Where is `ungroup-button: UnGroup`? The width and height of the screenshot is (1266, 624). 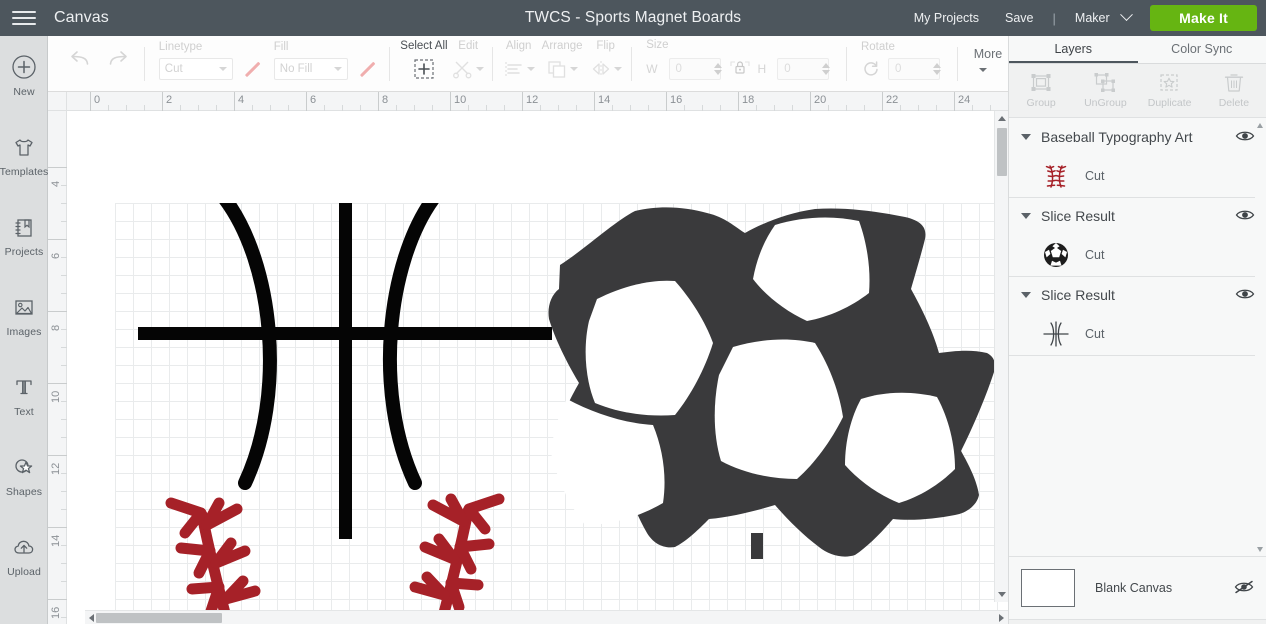 ungroup-button: UnGroup is located at coordinates (1105, 90).